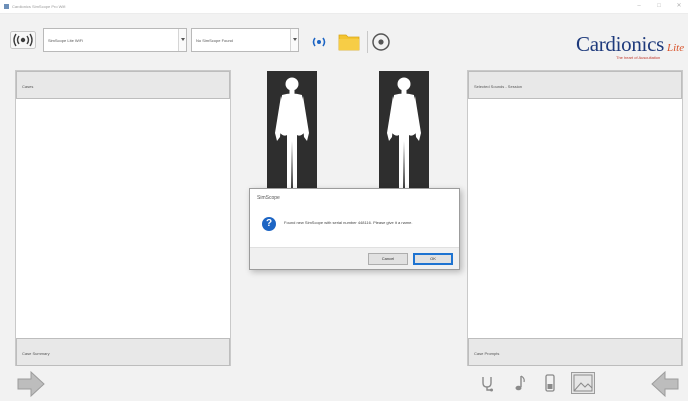 This screenshot has width=688, height=401. What do you see at coordinates (487, 384) in the screenshot?
I see `stethoscope-icon` at bounding box center [487, 384].